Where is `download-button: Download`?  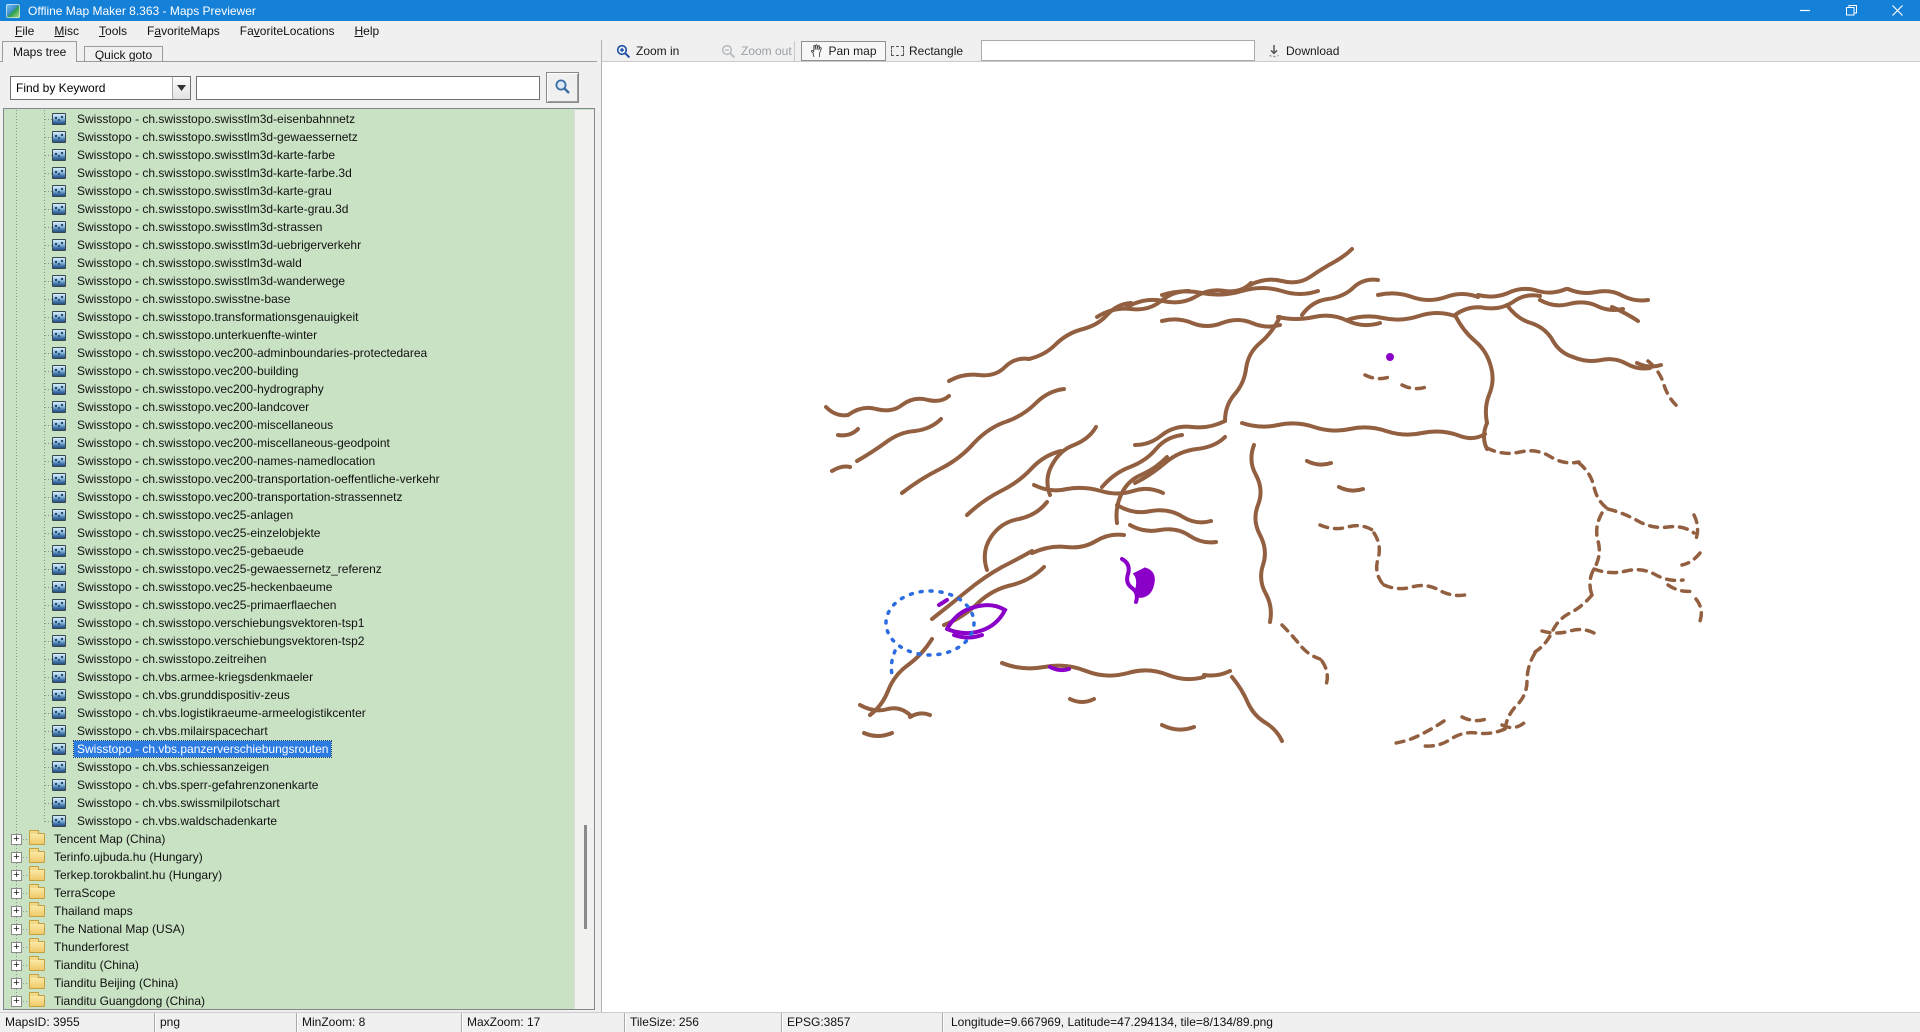 download-button: Download is located at coordinates (1303, 51).